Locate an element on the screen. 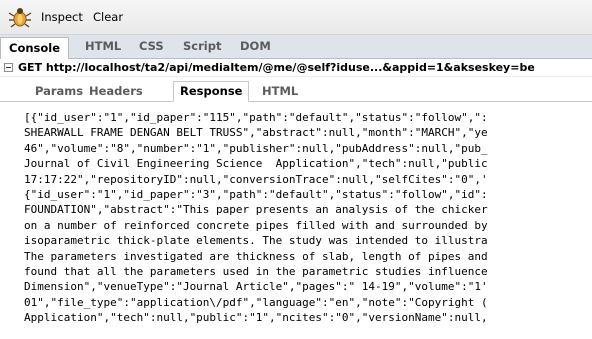 This screenshot has width=592, height=339. inspect-button: Inspect is located at coordinates (62, 17).